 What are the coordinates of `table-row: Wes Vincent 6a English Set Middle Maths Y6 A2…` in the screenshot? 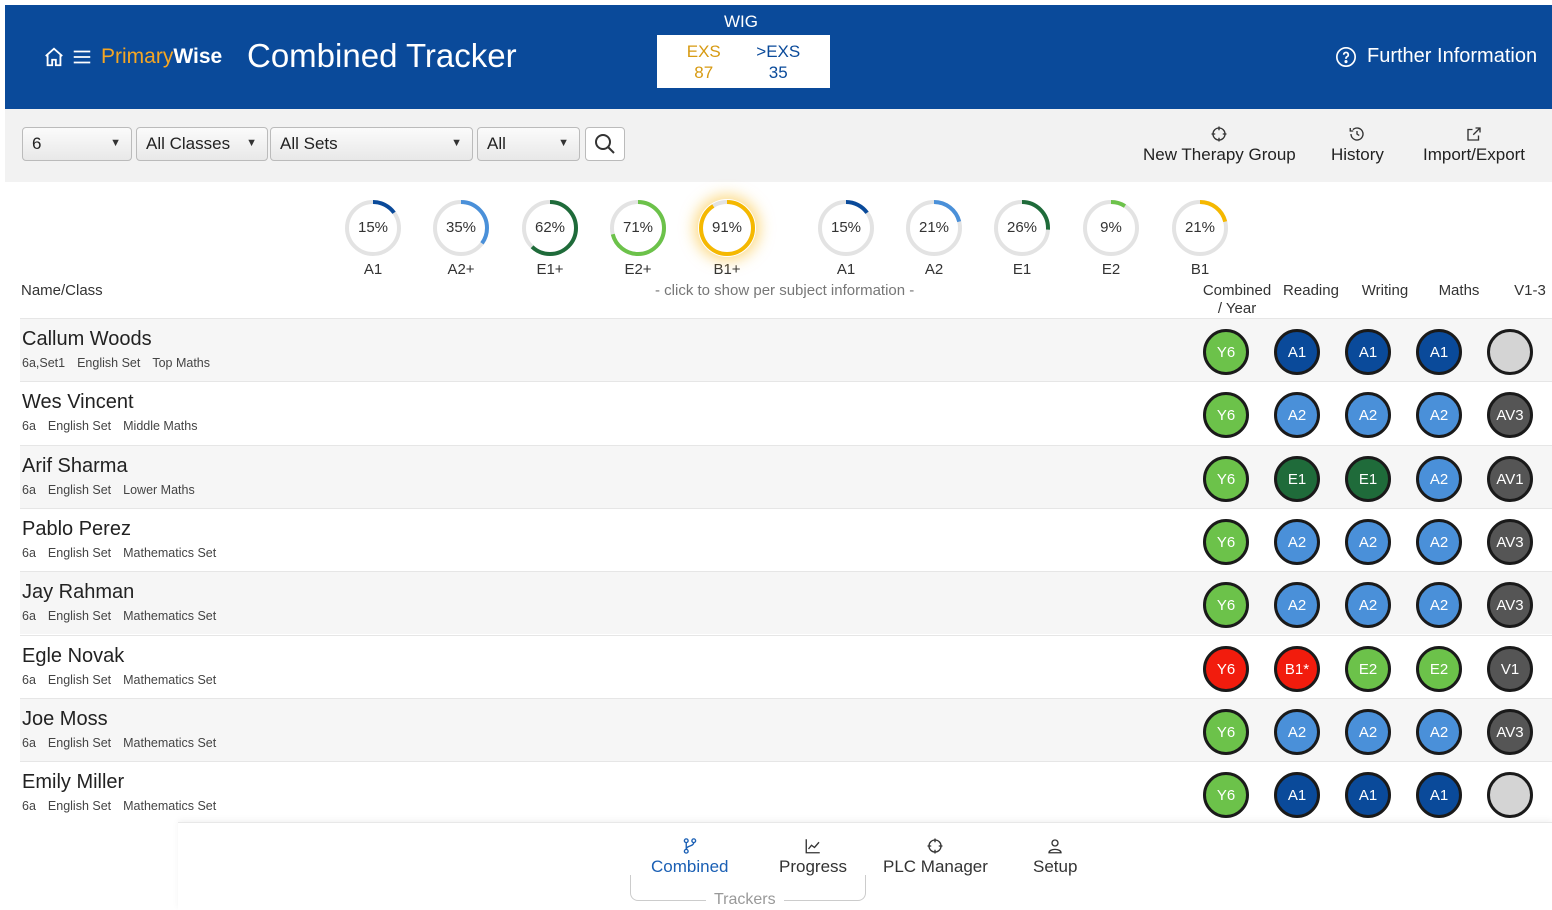 It's located at (786, 412).